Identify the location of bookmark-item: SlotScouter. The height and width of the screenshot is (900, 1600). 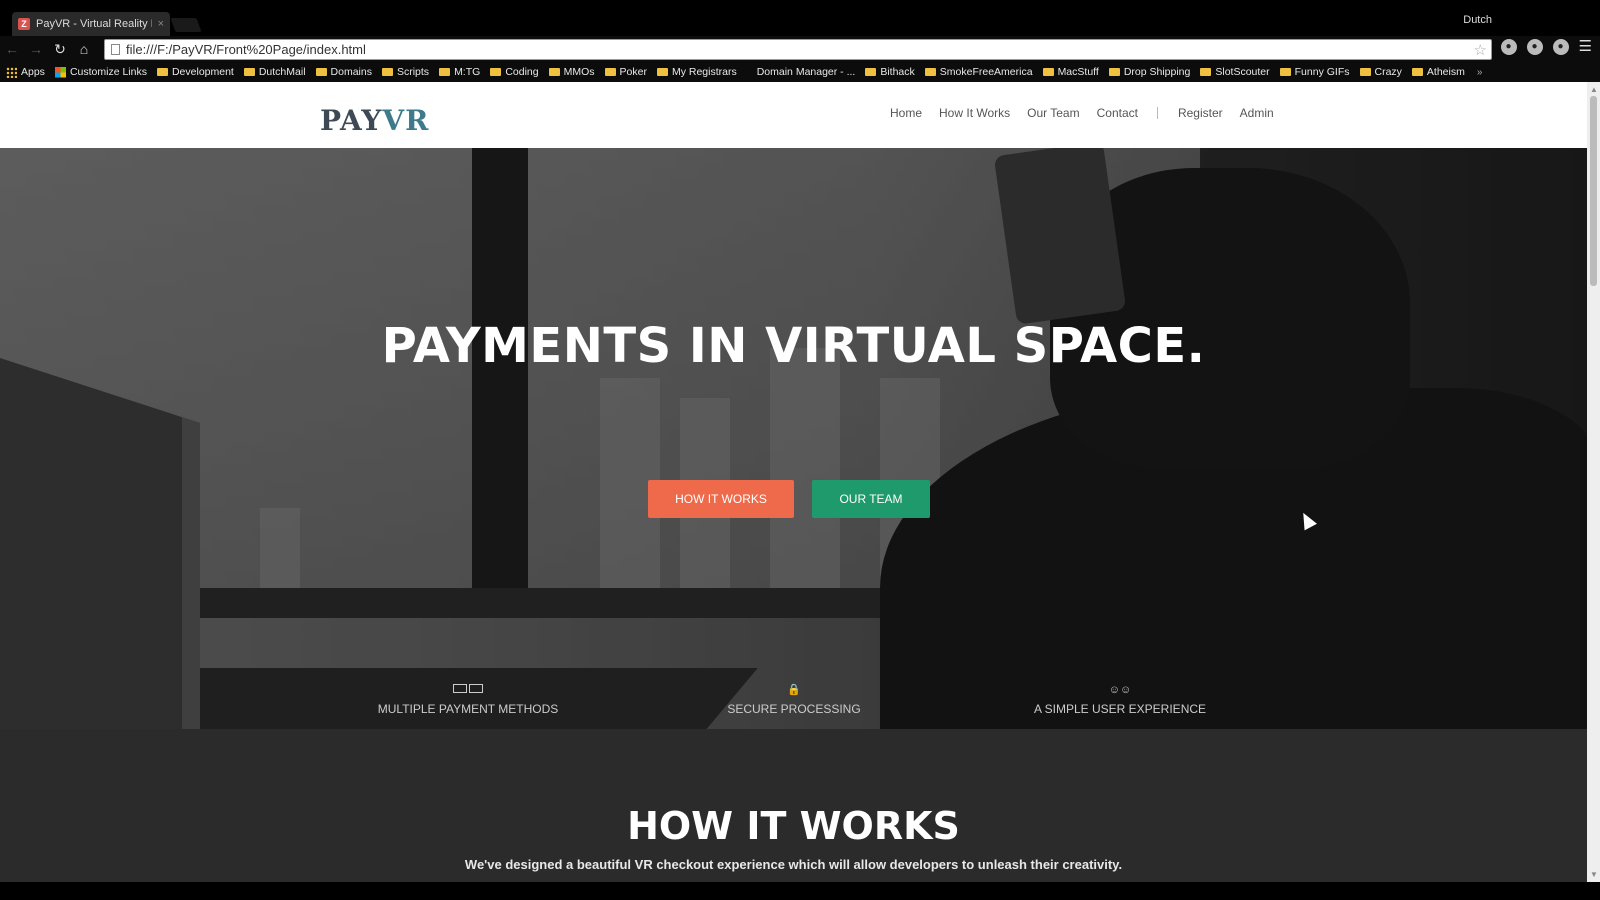
(1235, 72).